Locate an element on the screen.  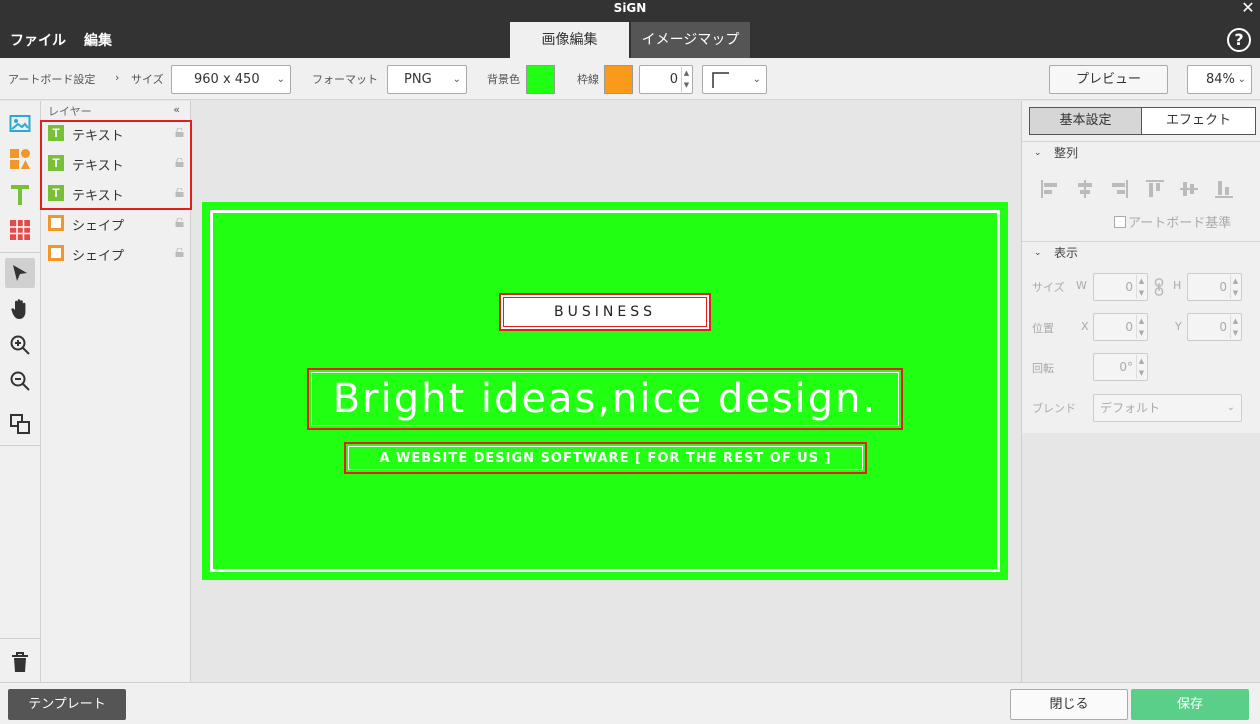
format-label: フォーマット is located at coordinates (345, 79).